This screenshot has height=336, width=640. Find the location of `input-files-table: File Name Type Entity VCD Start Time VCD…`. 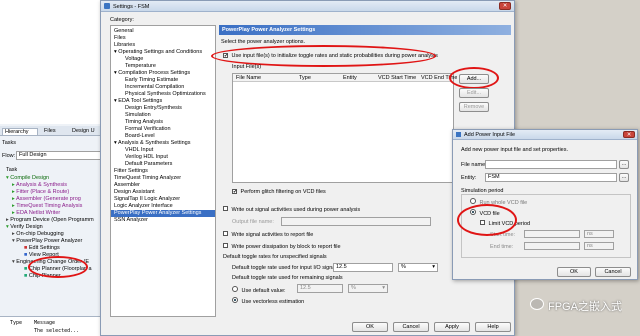

input-files-table: File Name Type Entity VCD Start Time VCD… is located at coordinates (344, 128).